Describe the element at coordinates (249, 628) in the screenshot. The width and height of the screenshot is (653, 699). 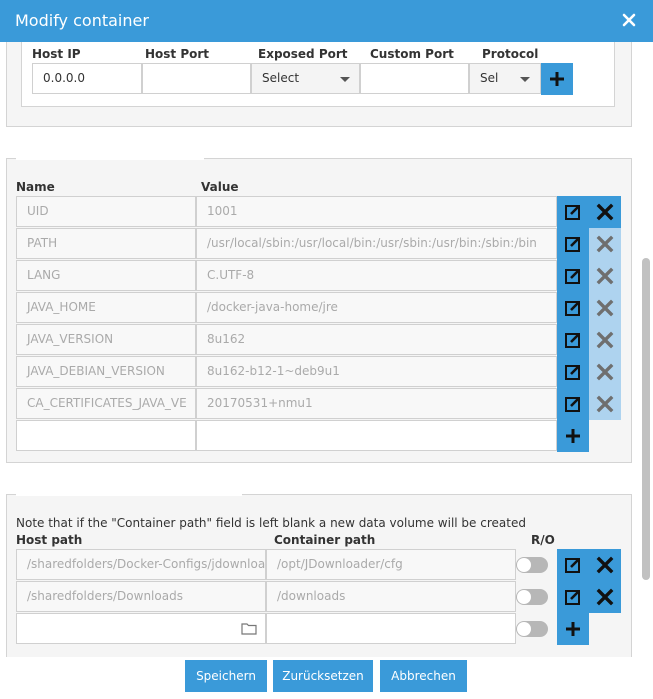
I see `folder-icon` at that location.